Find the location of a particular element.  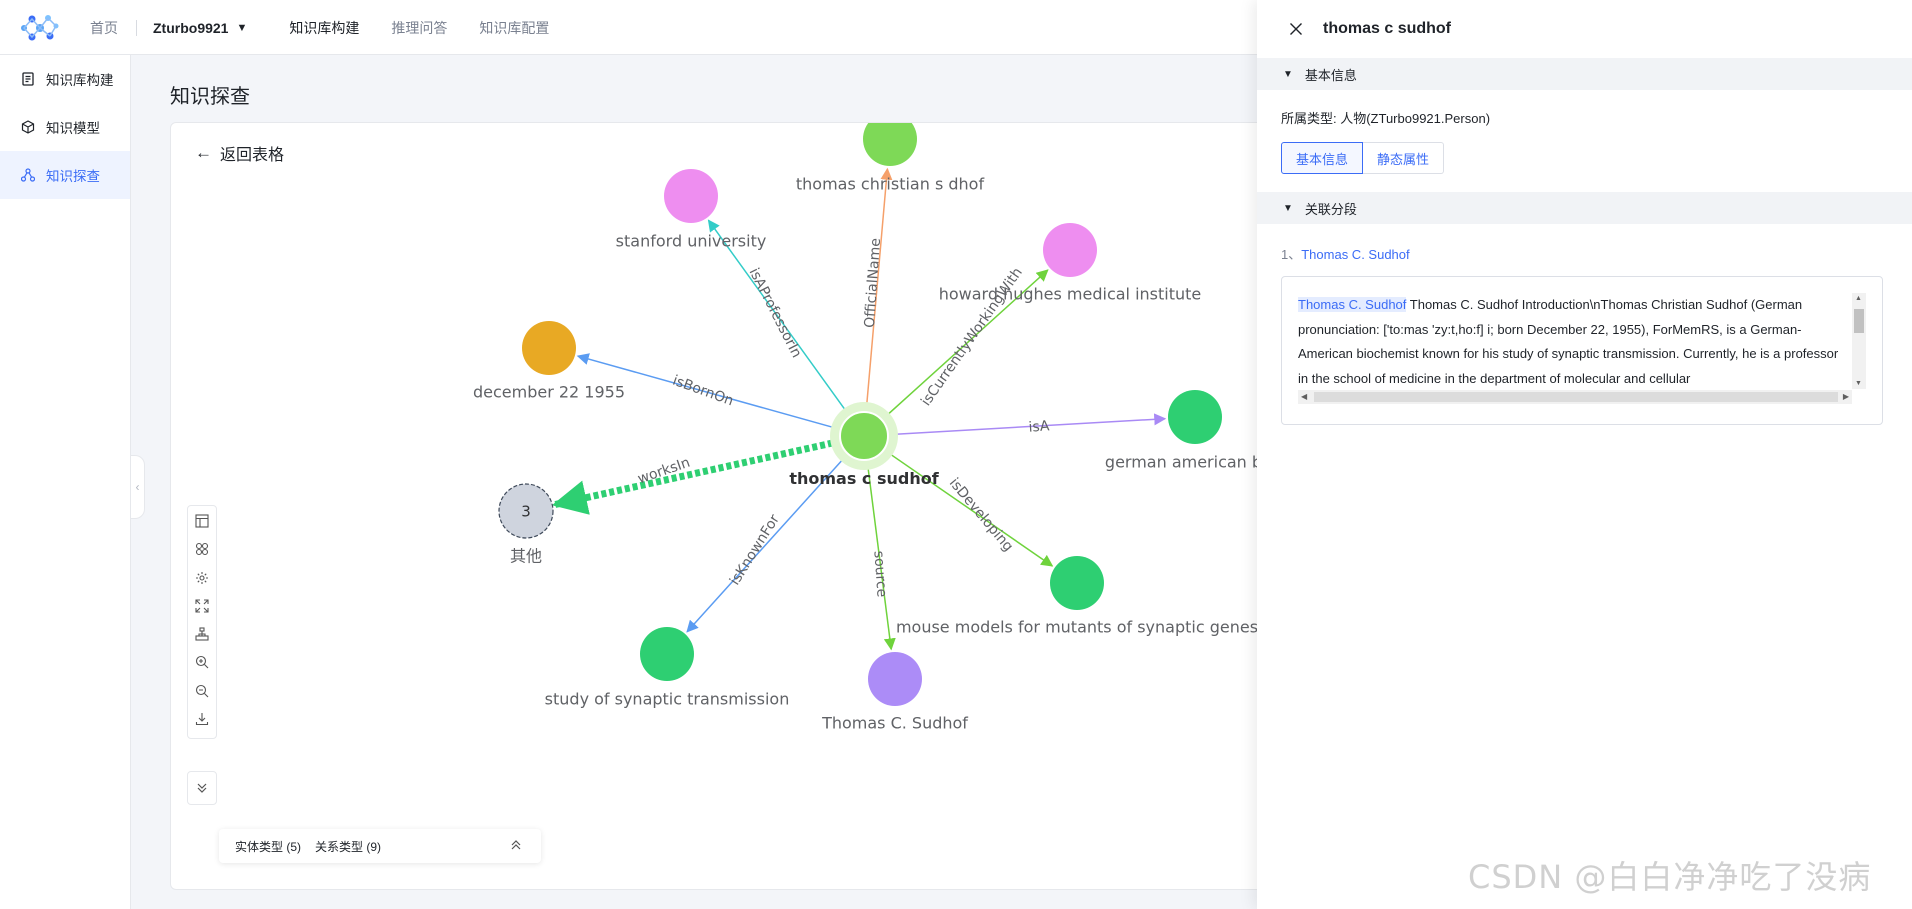

chevron-down-icon: ▼ is located at coordinates (241, 28).